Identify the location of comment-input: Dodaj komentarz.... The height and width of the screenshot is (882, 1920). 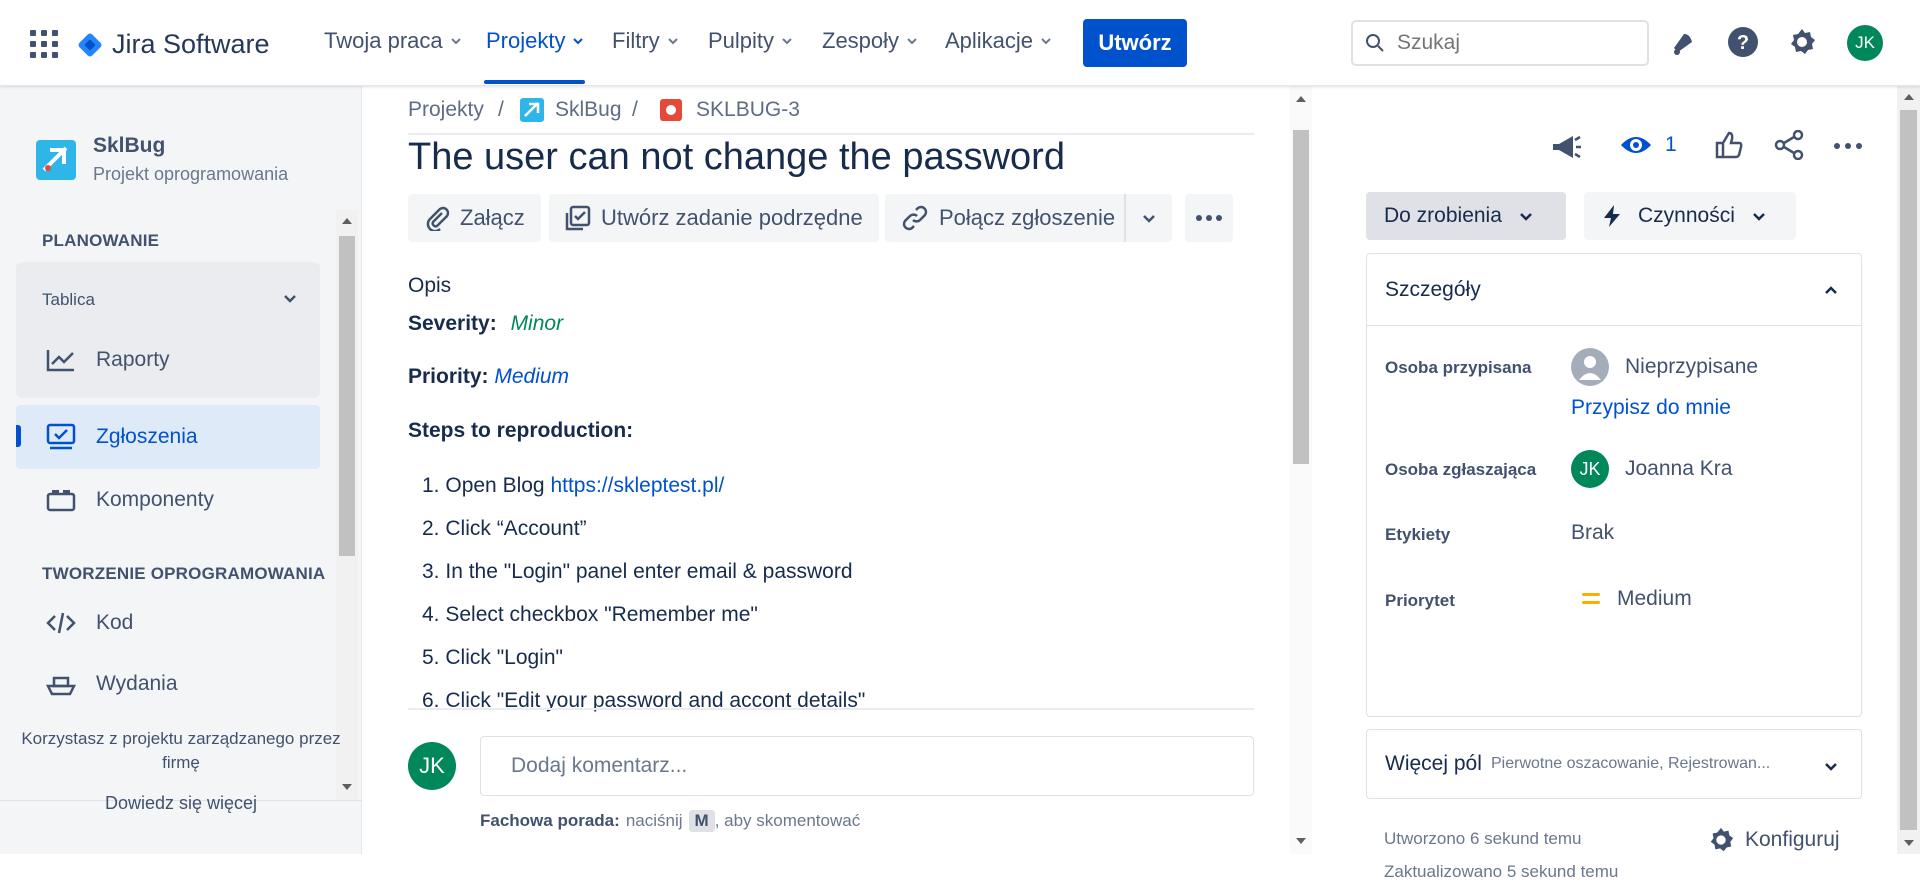
(867, 766).